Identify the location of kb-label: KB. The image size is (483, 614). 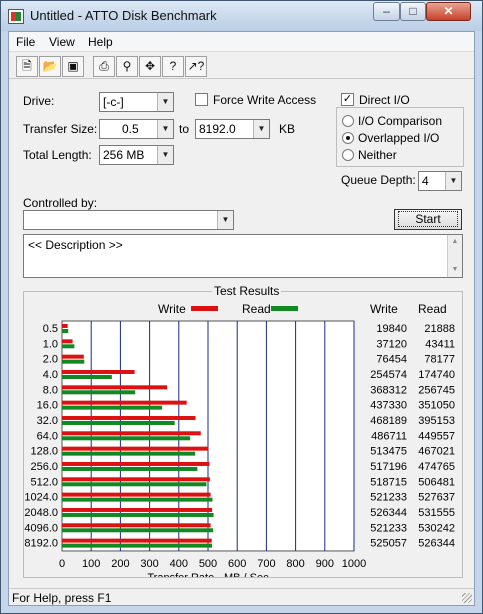
(287, 129).